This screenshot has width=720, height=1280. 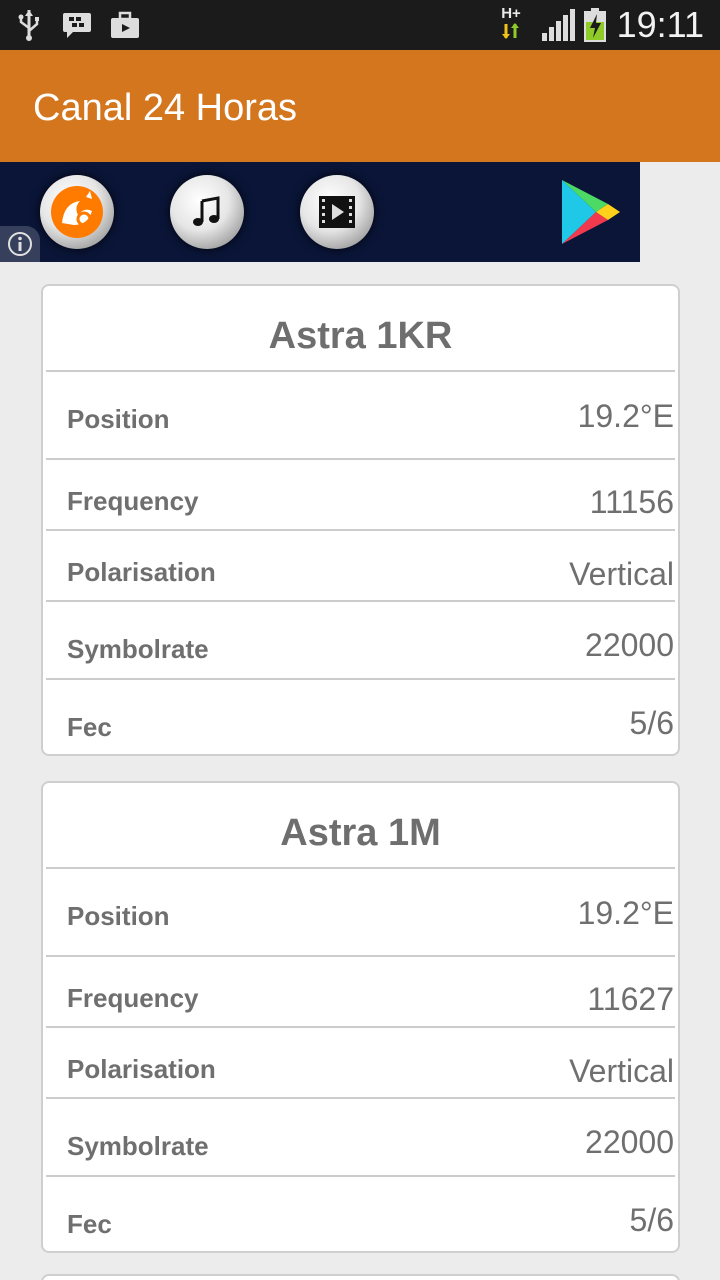 What do you see at coordinates (77, 212) in the screenshot?
I see `uc-browser-icon` at bounding box center [77, 212].